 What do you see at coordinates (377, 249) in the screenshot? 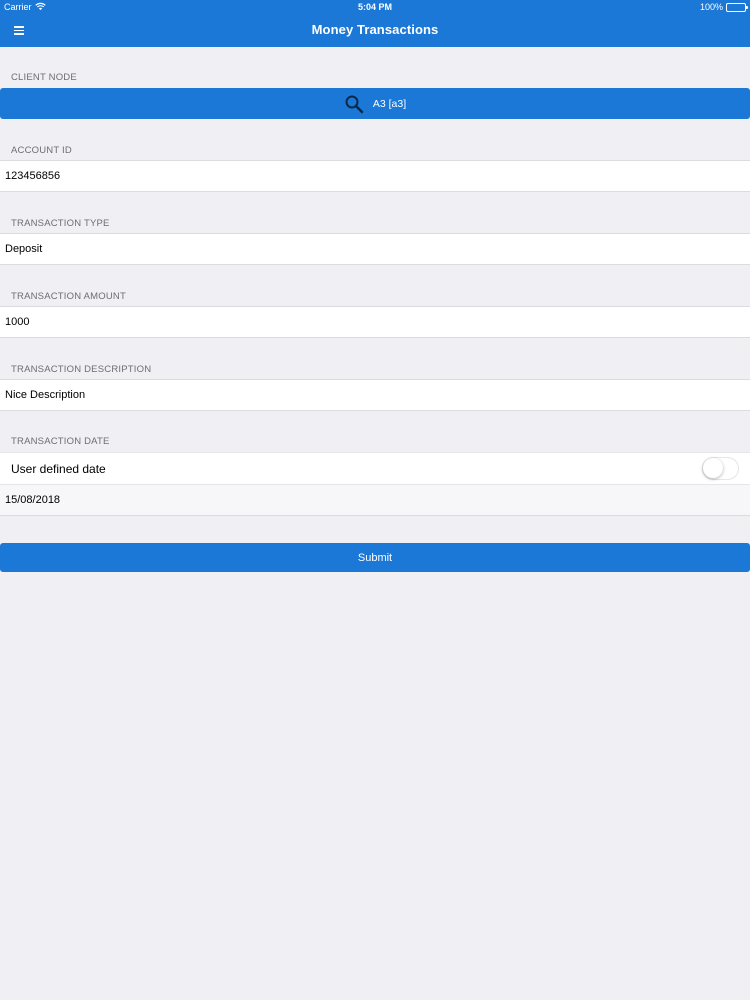
I see `transaction-type-value: Deposit` at bounding box center [377, 249].